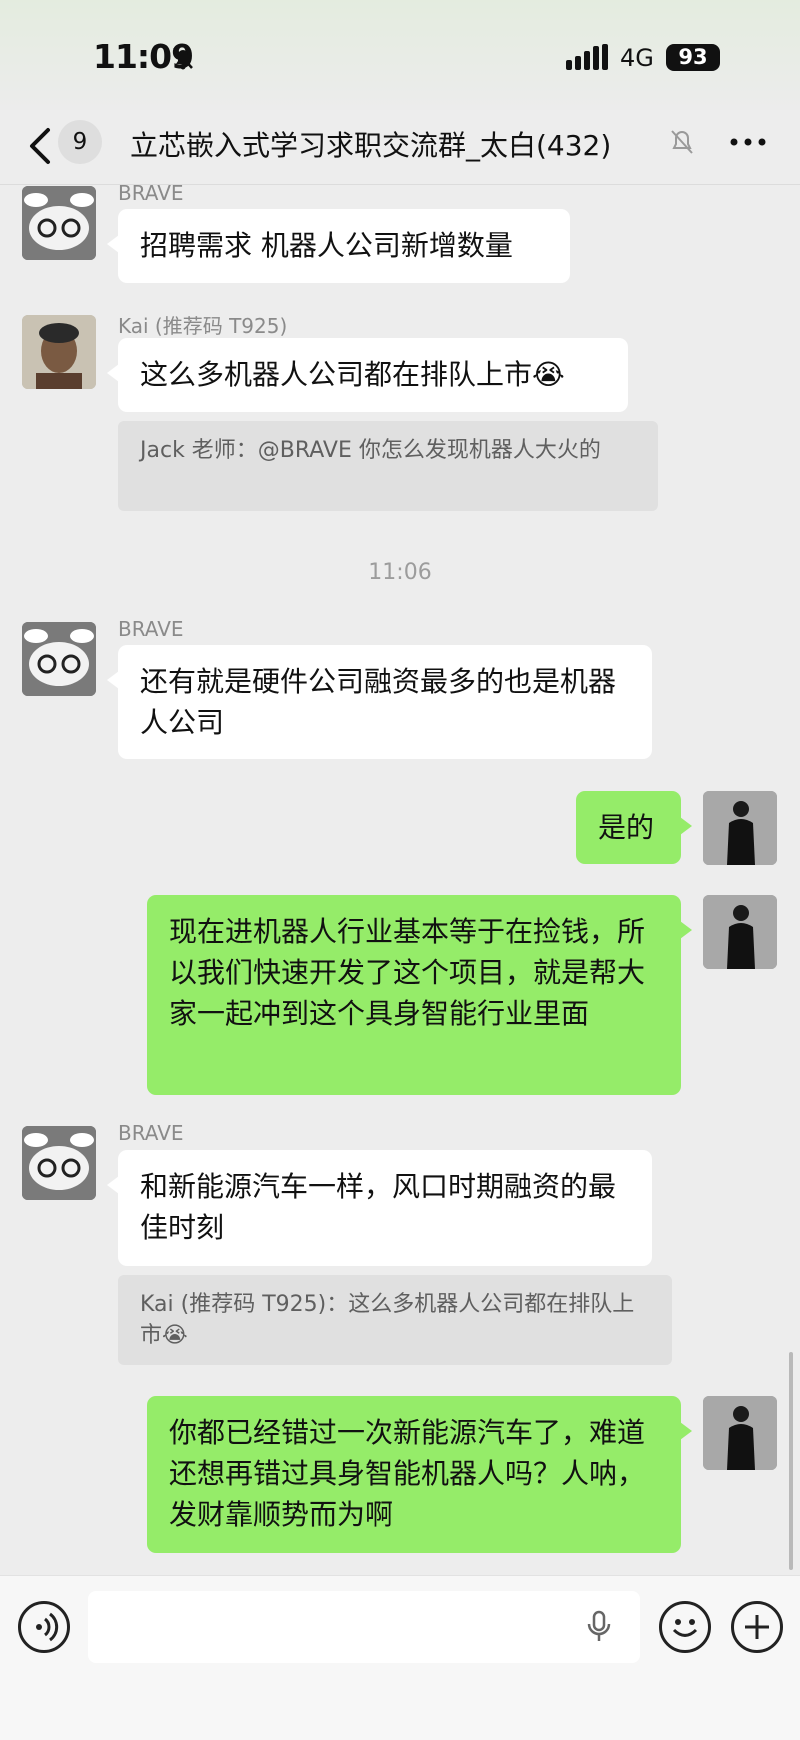  I want to click on quoted-reply: Jack 老师：@BRAVE 你怎么发现机器人大火的, so click(388, 466).